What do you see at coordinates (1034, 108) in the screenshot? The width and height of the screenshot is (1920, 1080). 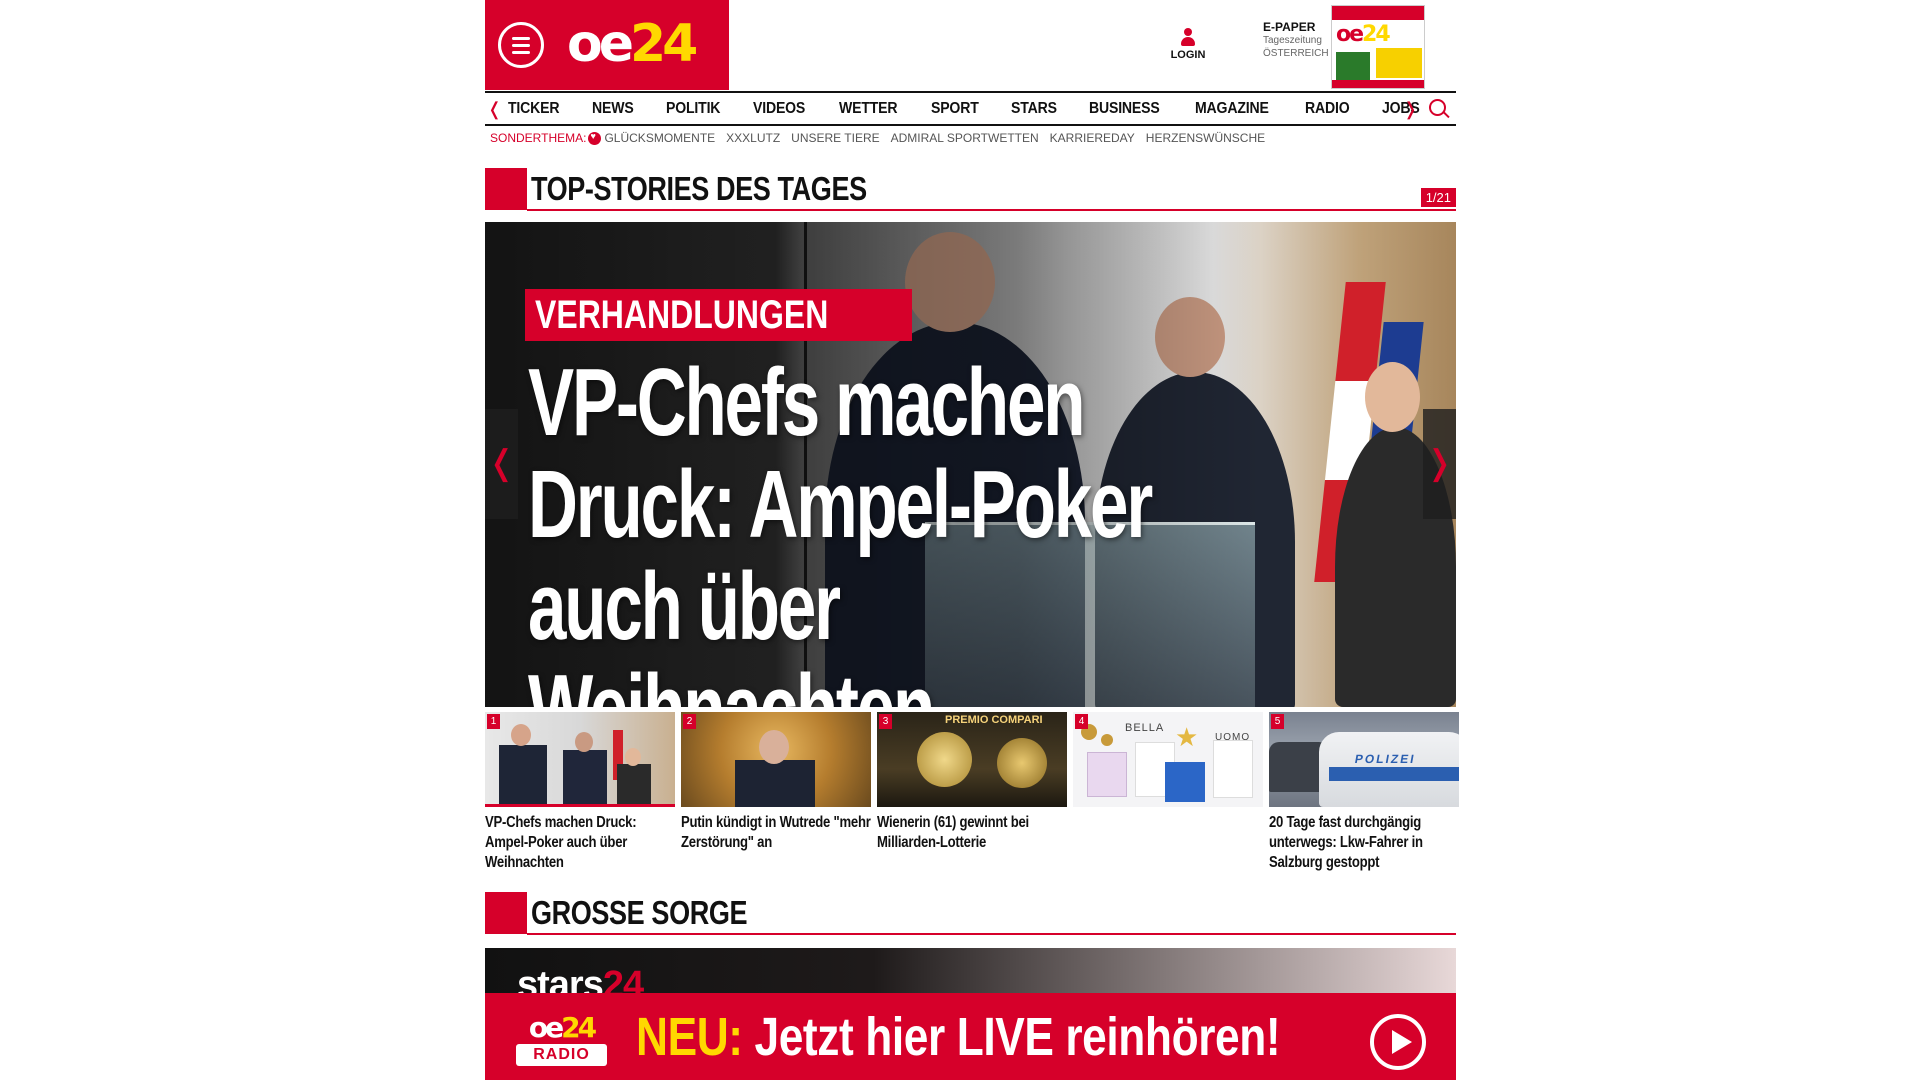 I see `nav-item-stars: STARS` at bounding box center [1034, 108].